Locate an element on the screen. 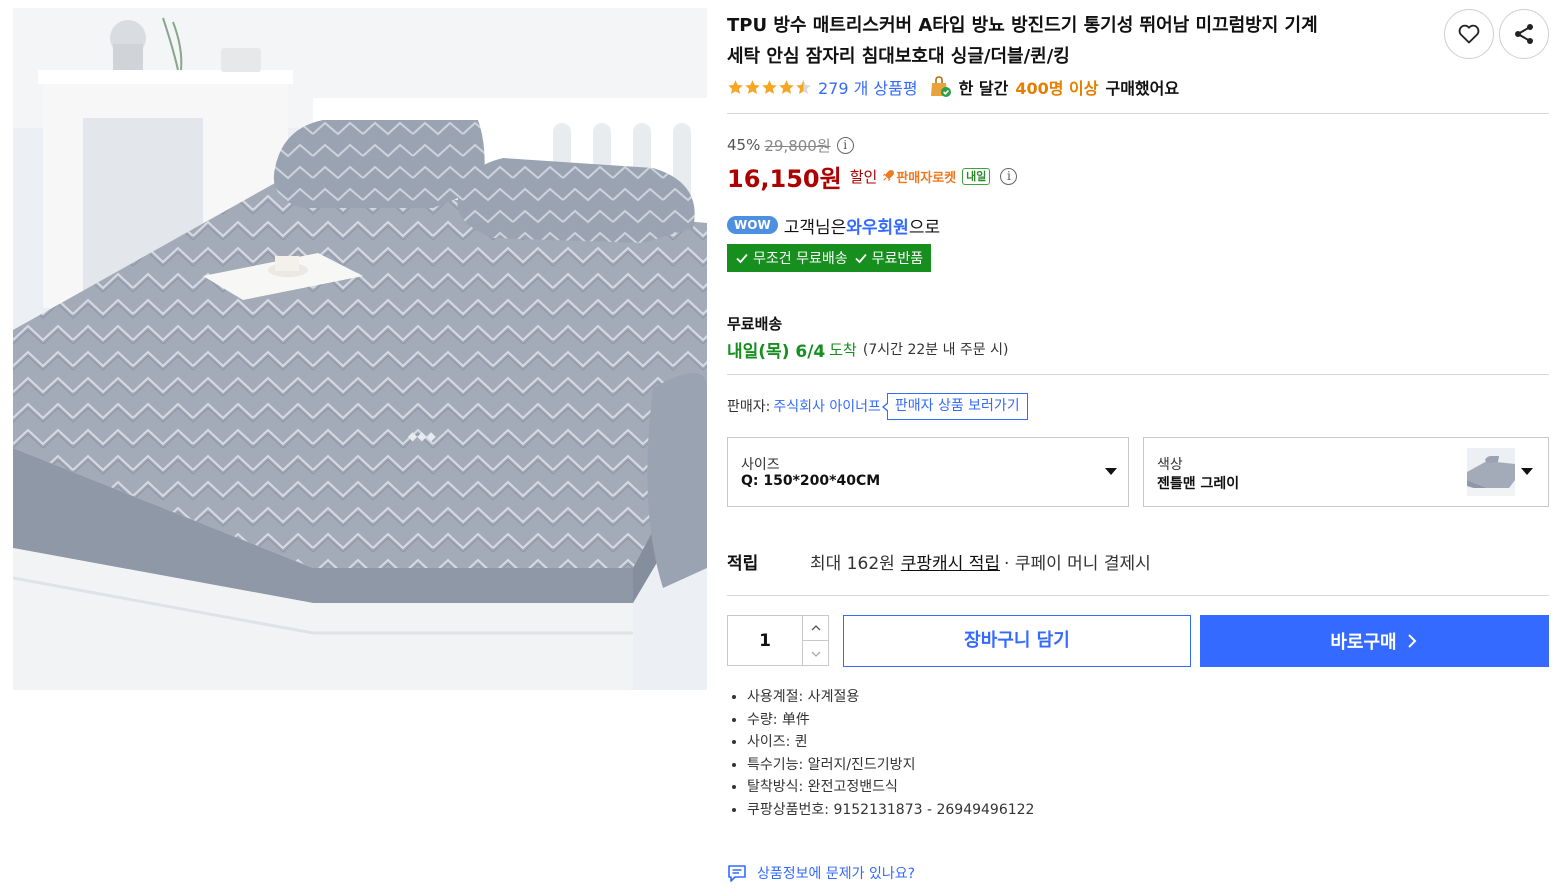 Image resolution: width=1563 pixels, height=892 pixels. seller-products-button: 판매자 상품 보러가기 is located at coordinates (954, 406).